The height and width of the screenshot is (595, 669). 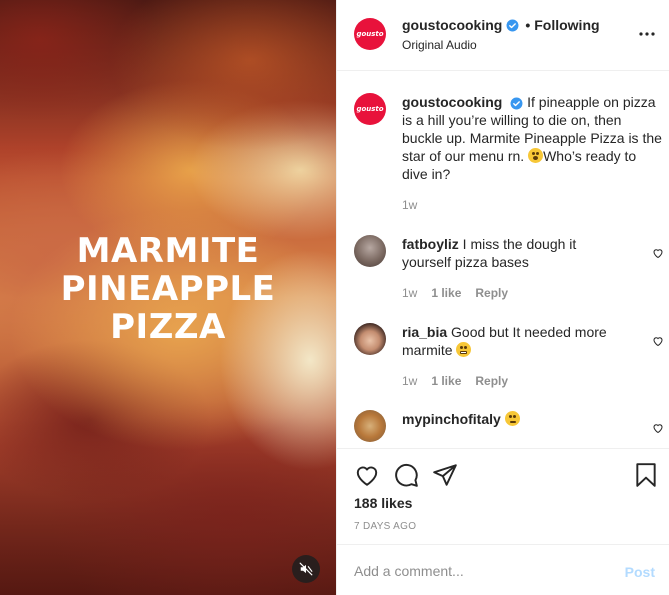 I want to click on comment-icon, so click(x=406, y=475).